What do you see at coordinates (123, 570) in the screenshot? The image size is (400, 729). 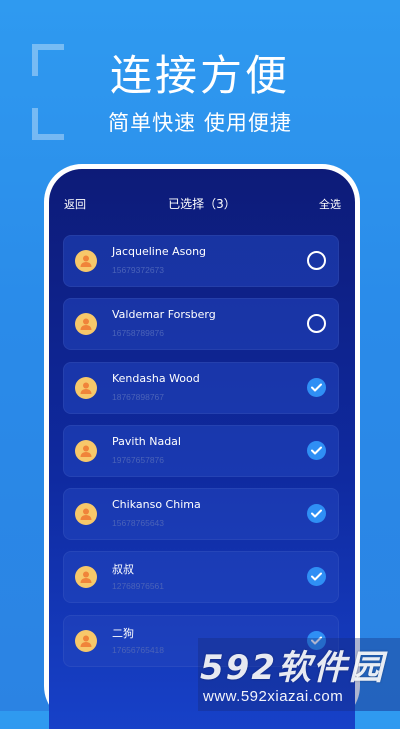 I see `contact-name: 叔叔` at bounding box center [123, 570].